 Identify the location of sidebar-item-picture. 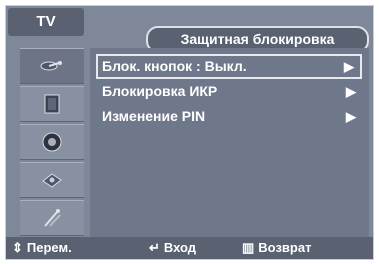
(52, 104).